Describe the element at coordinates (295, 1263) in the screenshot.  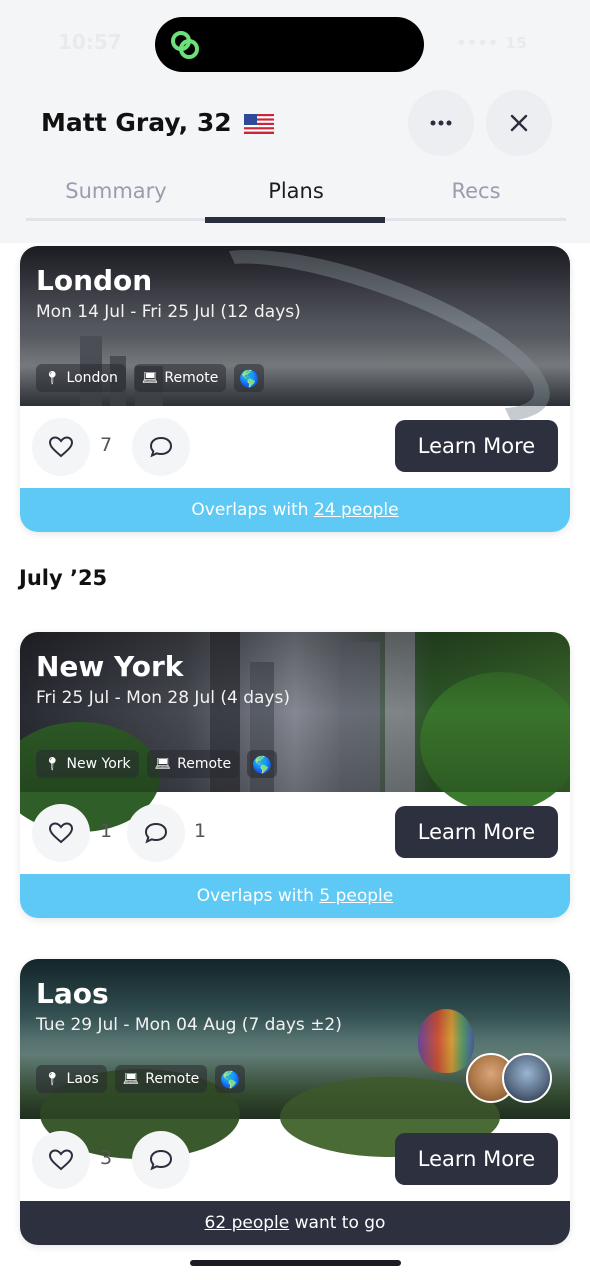
I see `home-indicator` at that location.